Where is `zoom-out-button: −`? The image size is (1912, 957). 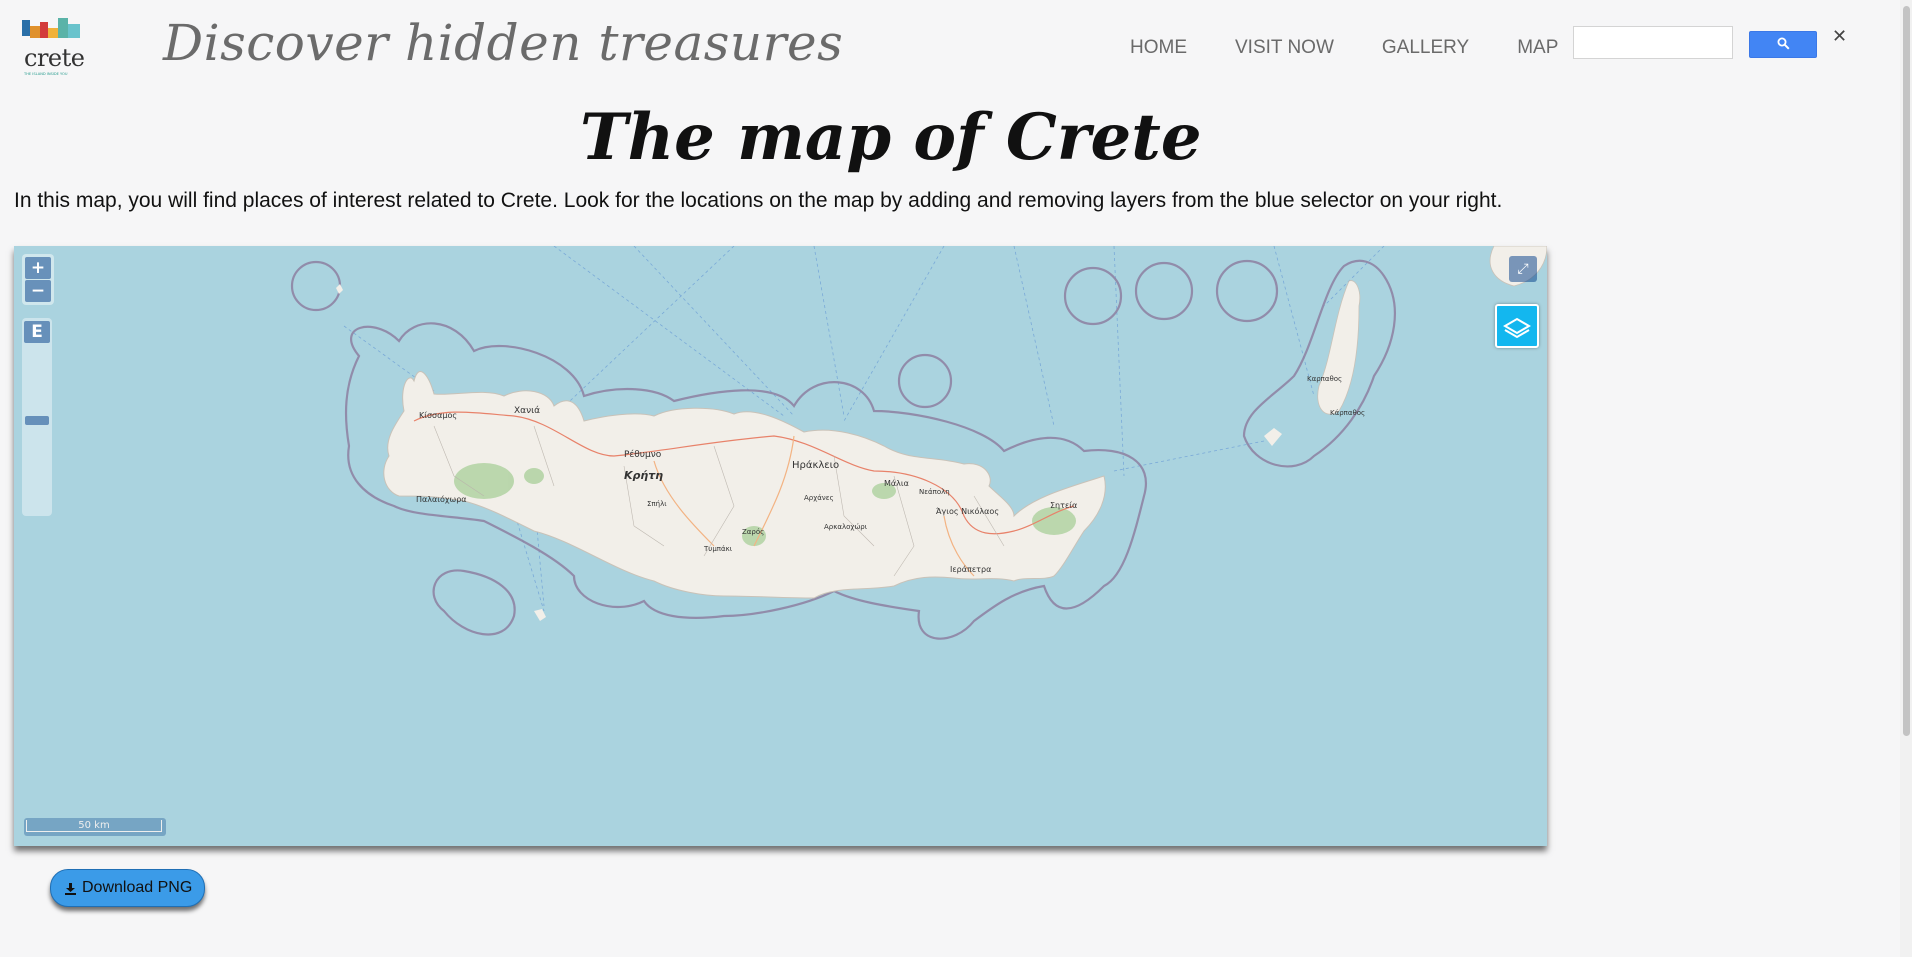 zoom-out-button: − is located at coordinates (38, 291).